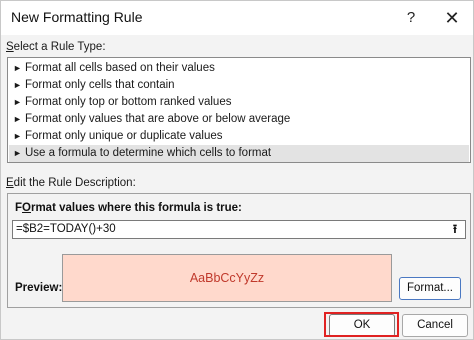 This screenshot has width=474, height=340. I want to click on rule-type-item: ► Format only unique or duplicate values, so click(239, 136).